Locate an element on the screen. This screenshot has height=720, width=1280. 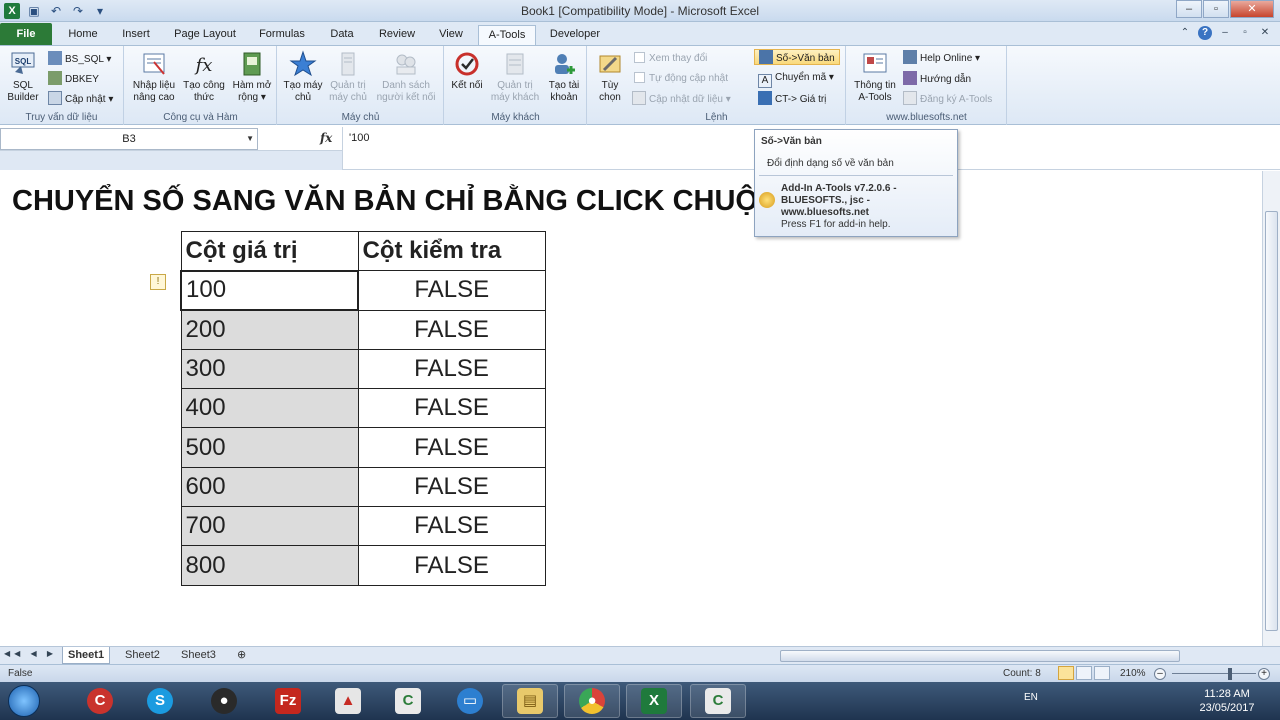
horizontal-scrollbar is located at coordinates (980, 656).